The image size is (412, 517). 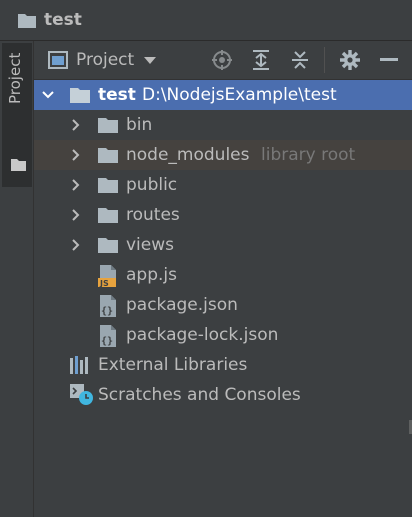 What do you see at coordinates (206, 20) in the screenshot?
I see `navigation-bar: test` at bounding box center [206, 20].